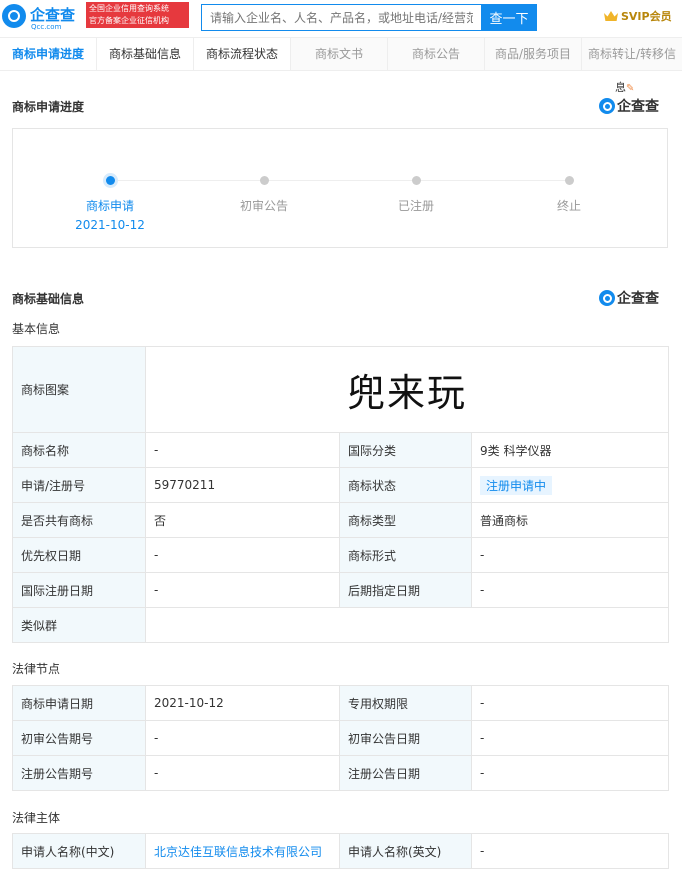 The height and width of the screenshot is (870, 682). I want to click on table-value: 59770211, so click(242, 485).